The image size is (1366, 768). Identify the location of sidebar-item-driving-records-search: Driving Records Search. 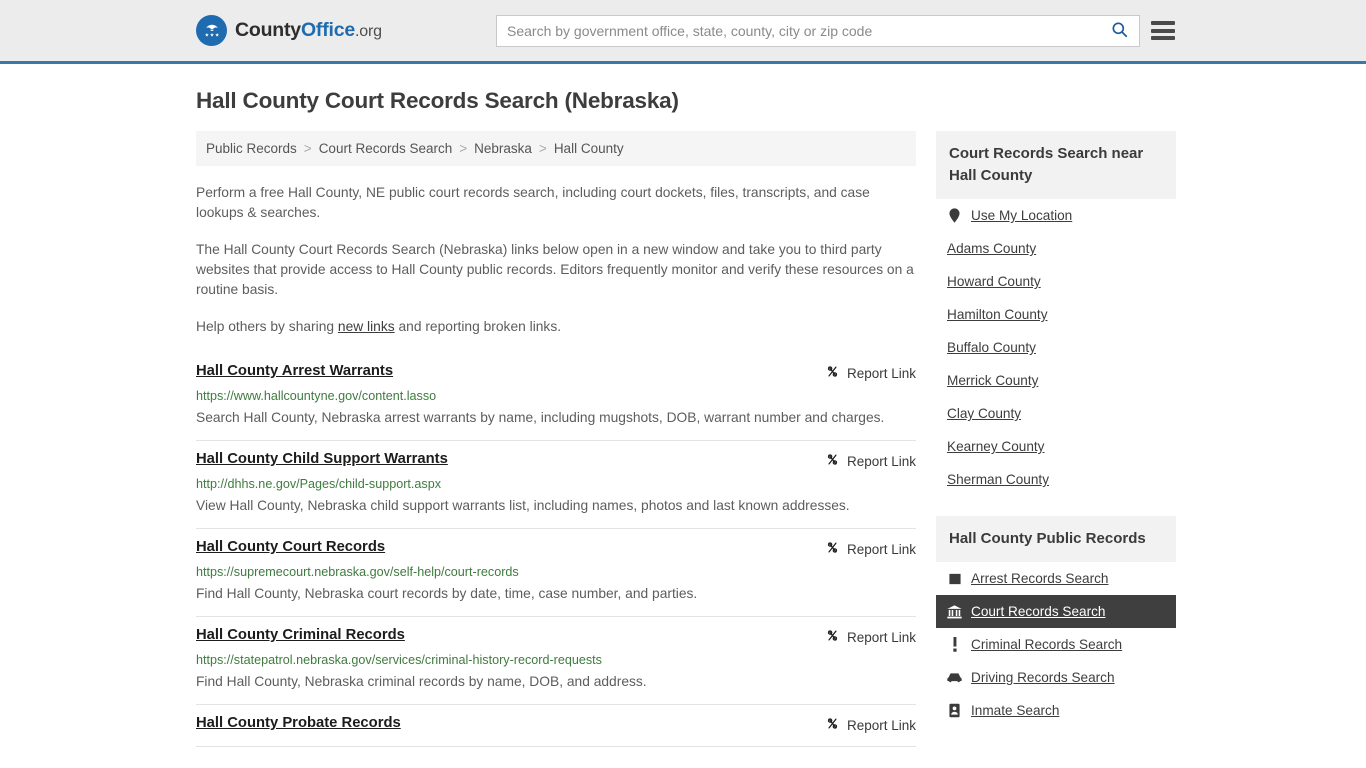
(1056, 677).